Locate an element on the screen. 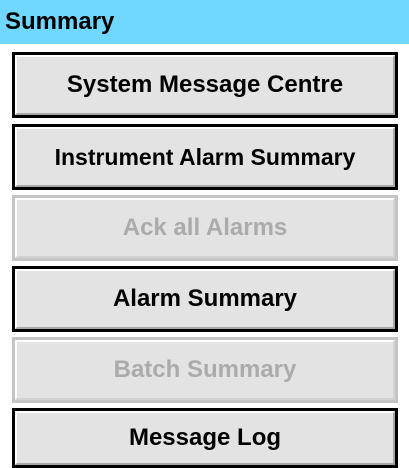 This screenshot has height=468, width=409. ack-all-alarms-button: Ack all Alarms is located at coordinates (205, 228).